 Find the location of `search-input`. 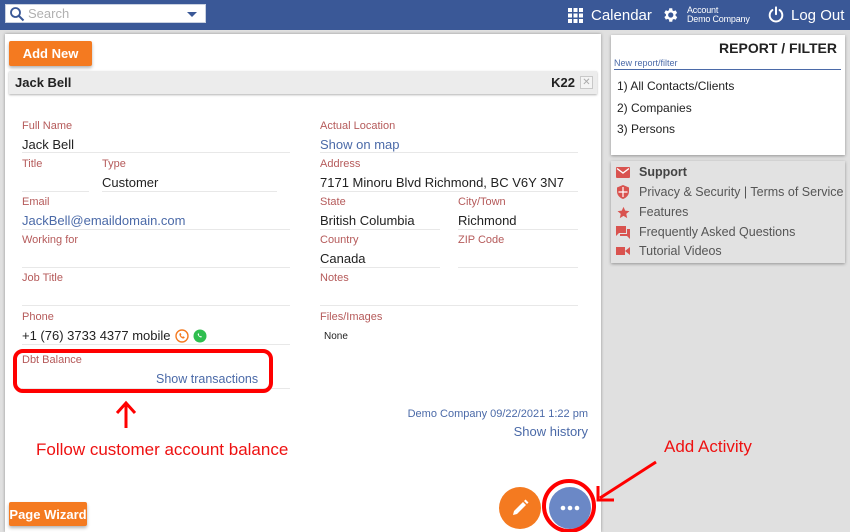

search-input is located at coordinates (103, 13).